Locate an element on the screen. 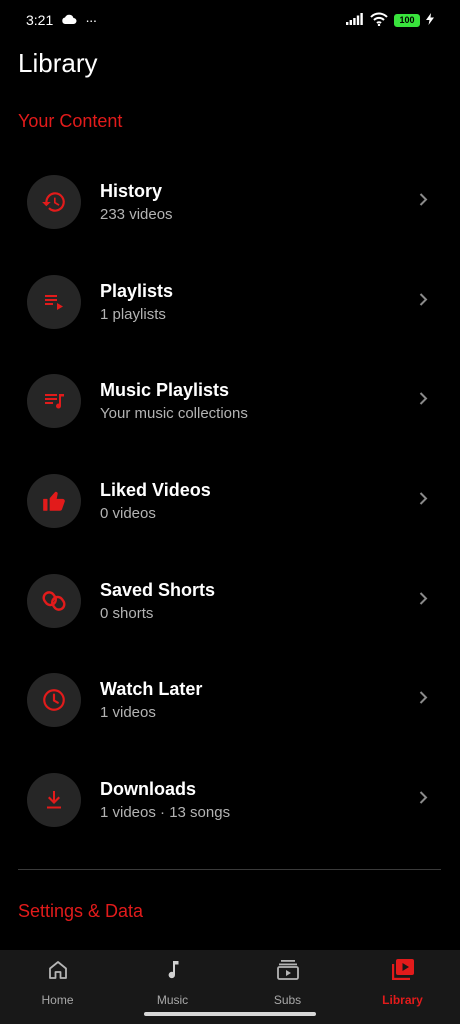 The image size is (460, 1024). music-playlists-label: Music Playlists is located at coordinates (165, 390).